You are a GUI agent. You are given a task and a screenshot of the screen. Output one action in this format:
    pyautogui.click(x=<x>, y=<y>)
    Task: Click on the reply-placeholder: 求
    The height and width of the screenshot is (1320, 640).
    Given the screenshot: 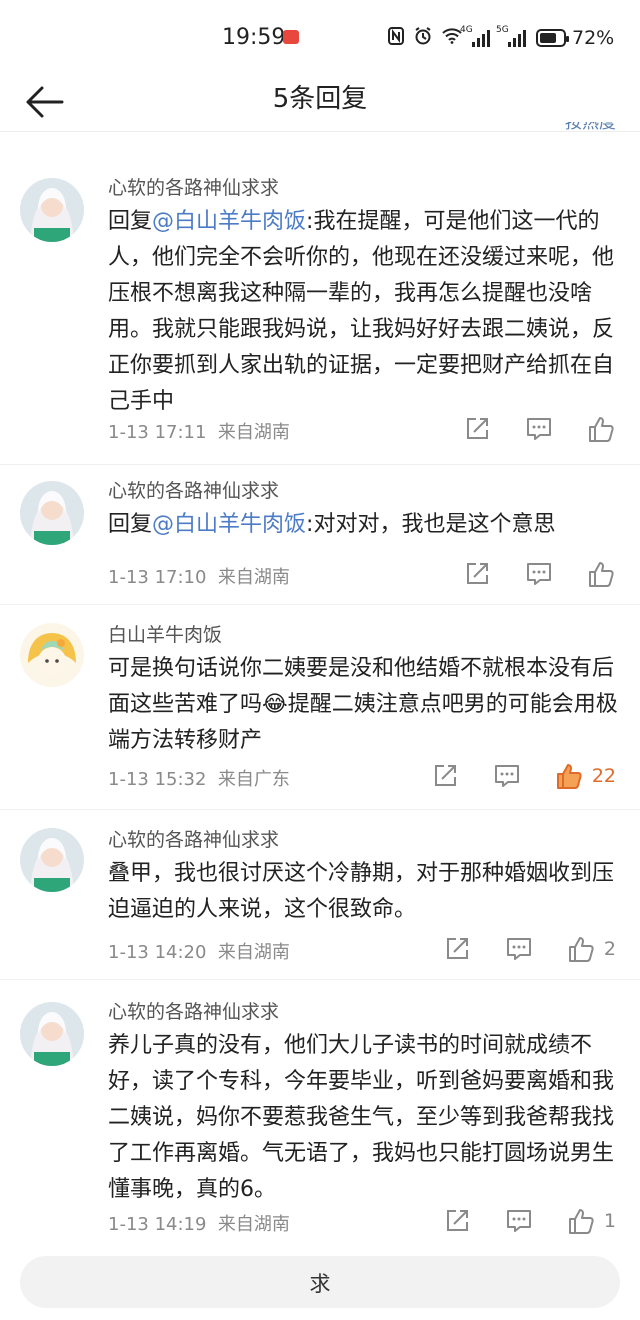 What is the action you would take?
    pyautogui.click(x=320, y=1284)
    